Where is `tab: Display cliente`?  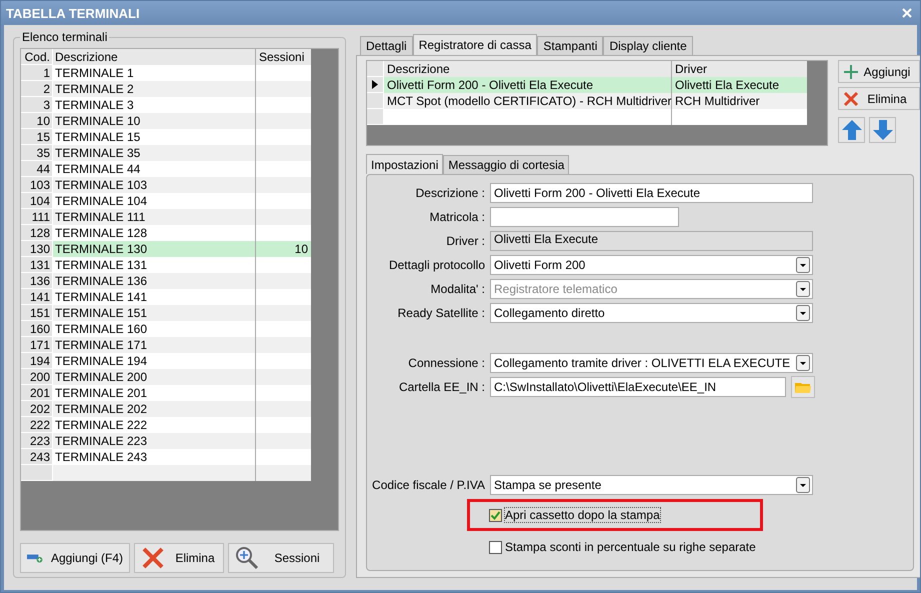 tab: Display cliente is located at coordinates (648, 45).